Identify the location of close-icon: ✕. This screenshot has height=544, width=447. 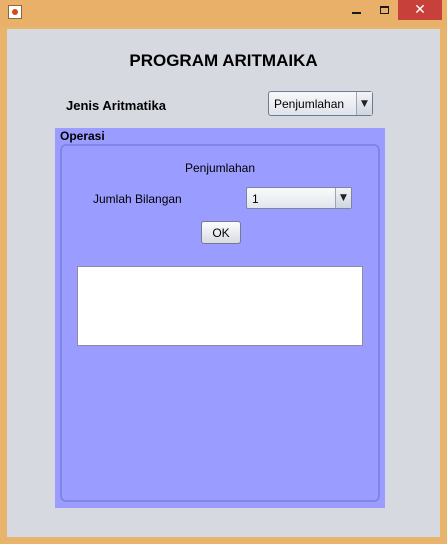
(420, 10).